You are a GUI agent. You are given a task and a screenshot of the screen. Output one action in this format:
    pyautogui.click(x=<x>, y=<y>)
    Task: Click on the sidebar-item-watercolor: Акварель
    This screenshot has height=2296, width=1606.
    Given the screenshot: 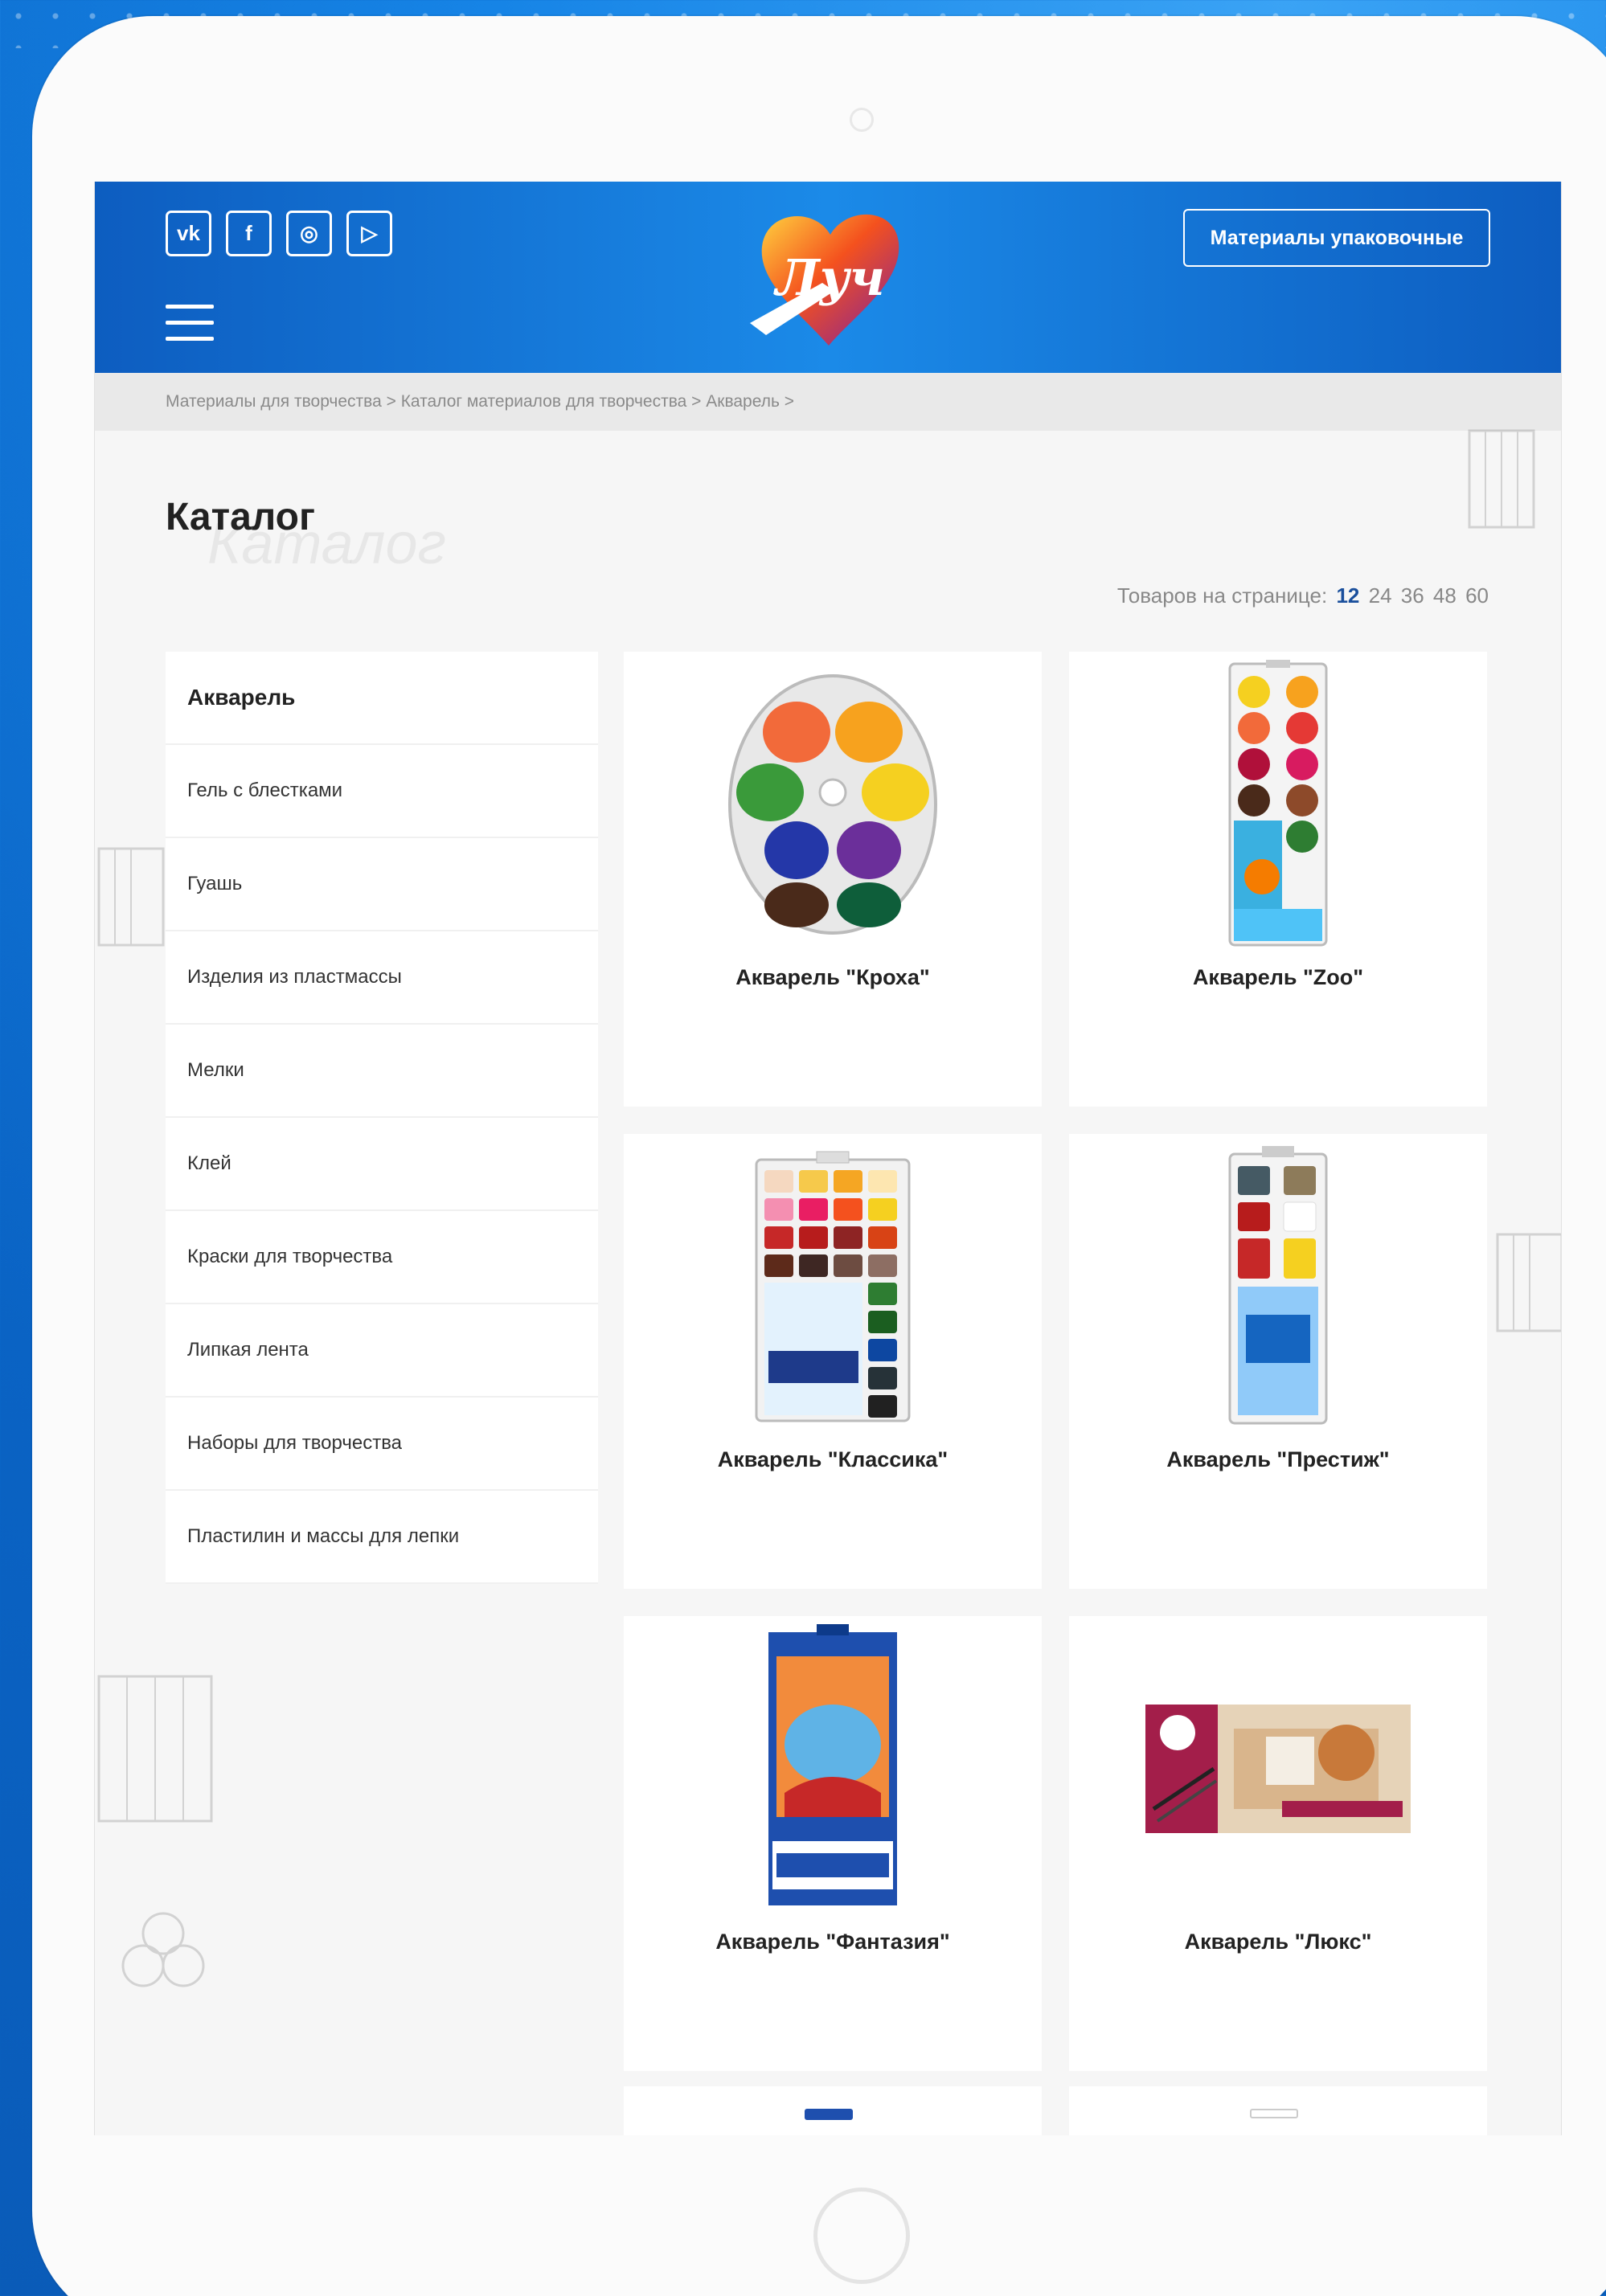 What is the action you would take?
    pyautogui.click(x=382, y=699)
    